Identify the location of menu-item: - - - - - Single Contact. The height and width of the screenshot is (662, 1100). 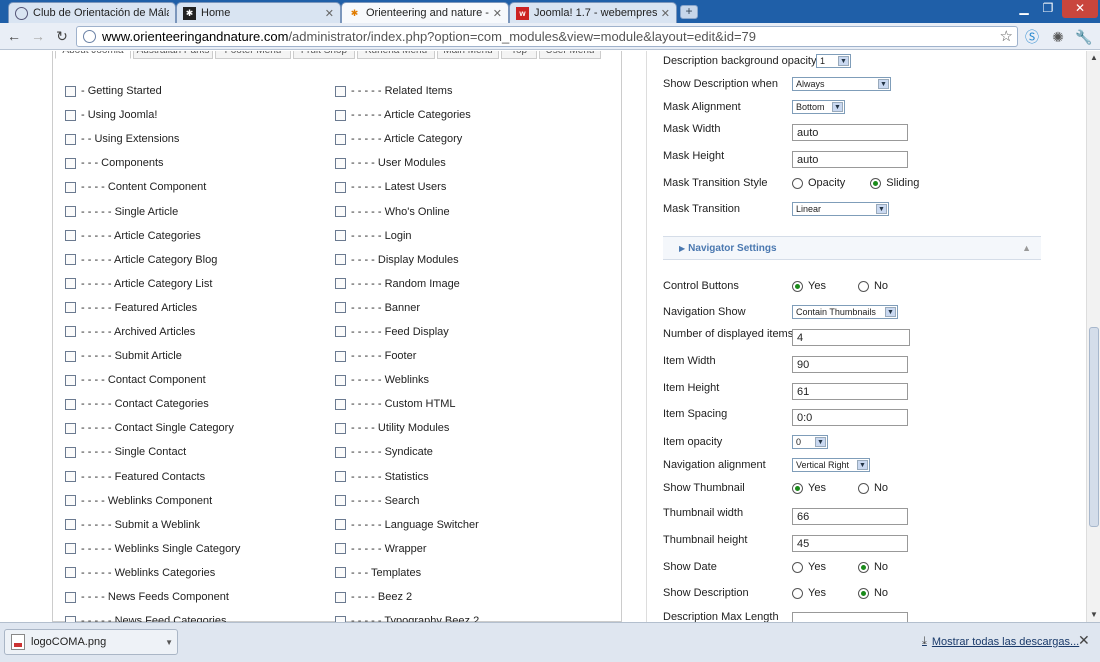
(152, 452).